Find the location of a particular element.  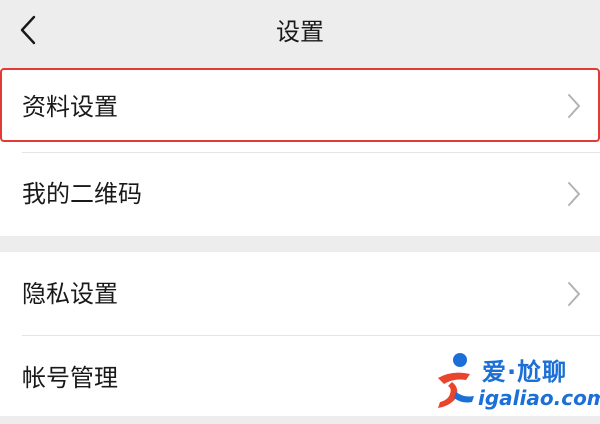

page-title: 设置 is located at coordinates (300, 32).